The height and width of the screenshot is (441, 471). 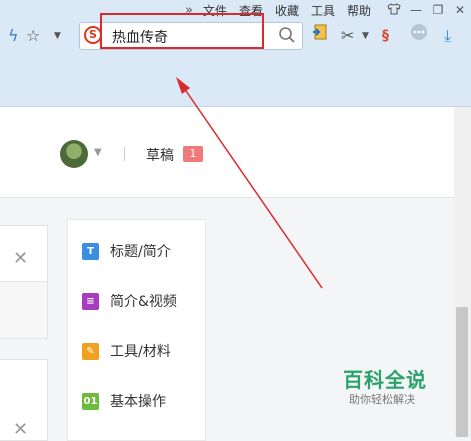 What do you see at coordinates (143, 302) in the screenshot?
I see `step-label: 简介&视频` at bounding box center [143, 302].